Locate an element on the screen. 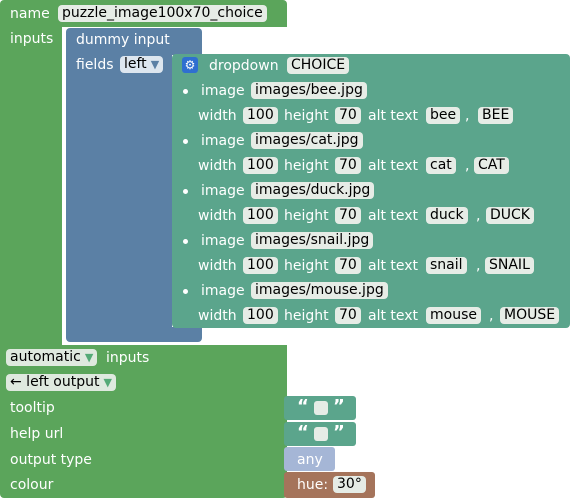 Image resolution: width=570 pixels, height=498 pixels. option-alt-input: mouse is located at coordinates (453, 315).